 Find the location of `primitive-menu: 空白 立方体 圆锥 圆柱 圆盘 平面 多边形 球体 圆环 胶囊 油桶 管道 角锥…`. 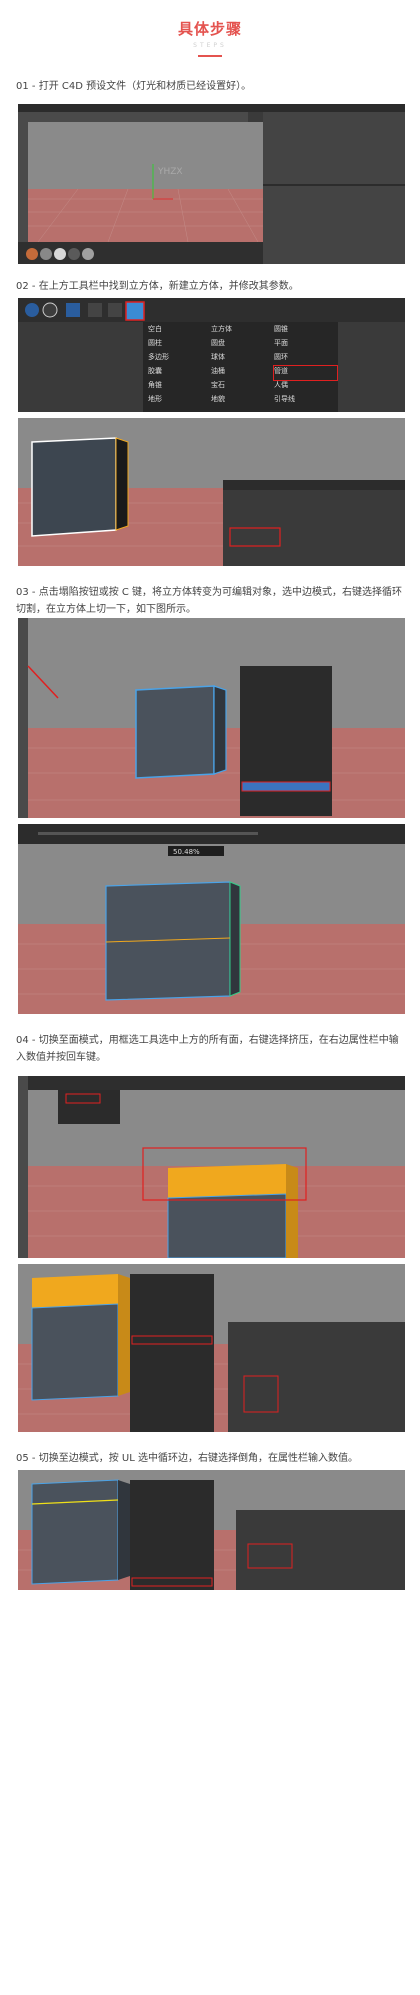

primitive-menu: 空白 立方体 圆锥 圆柱 圆盘 平面 多边形 球体 圆环 胶囊 油桶 管道 角锥… is located at coordinates (243, 366).